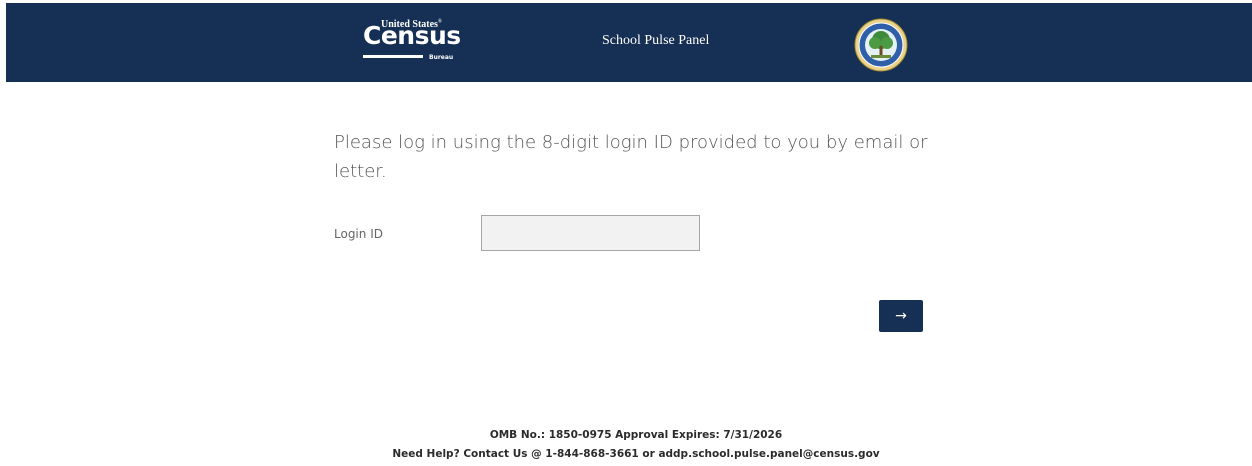 The image size is (1252, 466). Describe the element at coordinates (358, 234) in the screenshot. I see `login-id-label: Login ID` at that location.